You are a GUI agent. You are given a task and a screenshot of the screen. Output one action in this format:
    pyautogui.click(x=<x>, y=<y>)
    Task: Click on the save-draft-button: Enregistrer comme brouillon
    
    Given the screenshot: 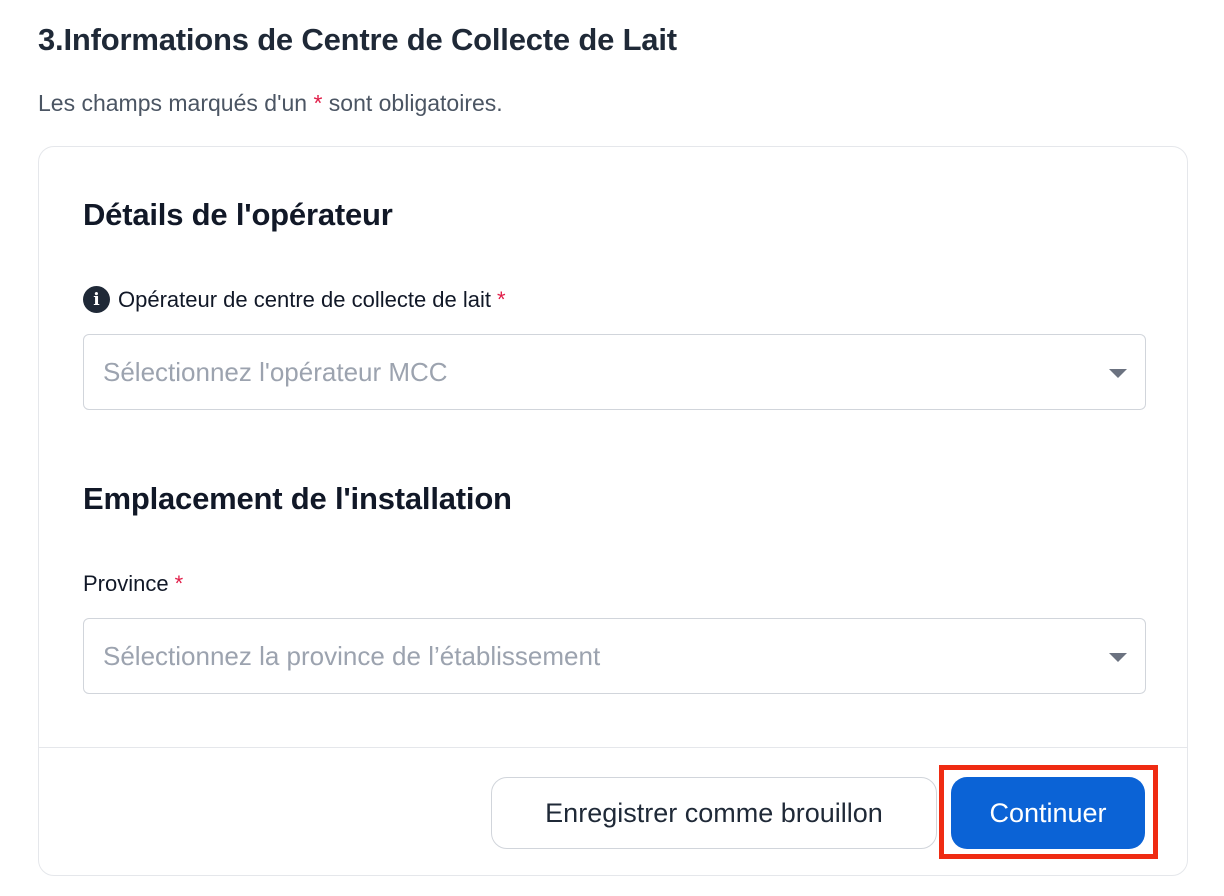 What is the action you would take?
    pyautogui.click(x=714, y=813)
    